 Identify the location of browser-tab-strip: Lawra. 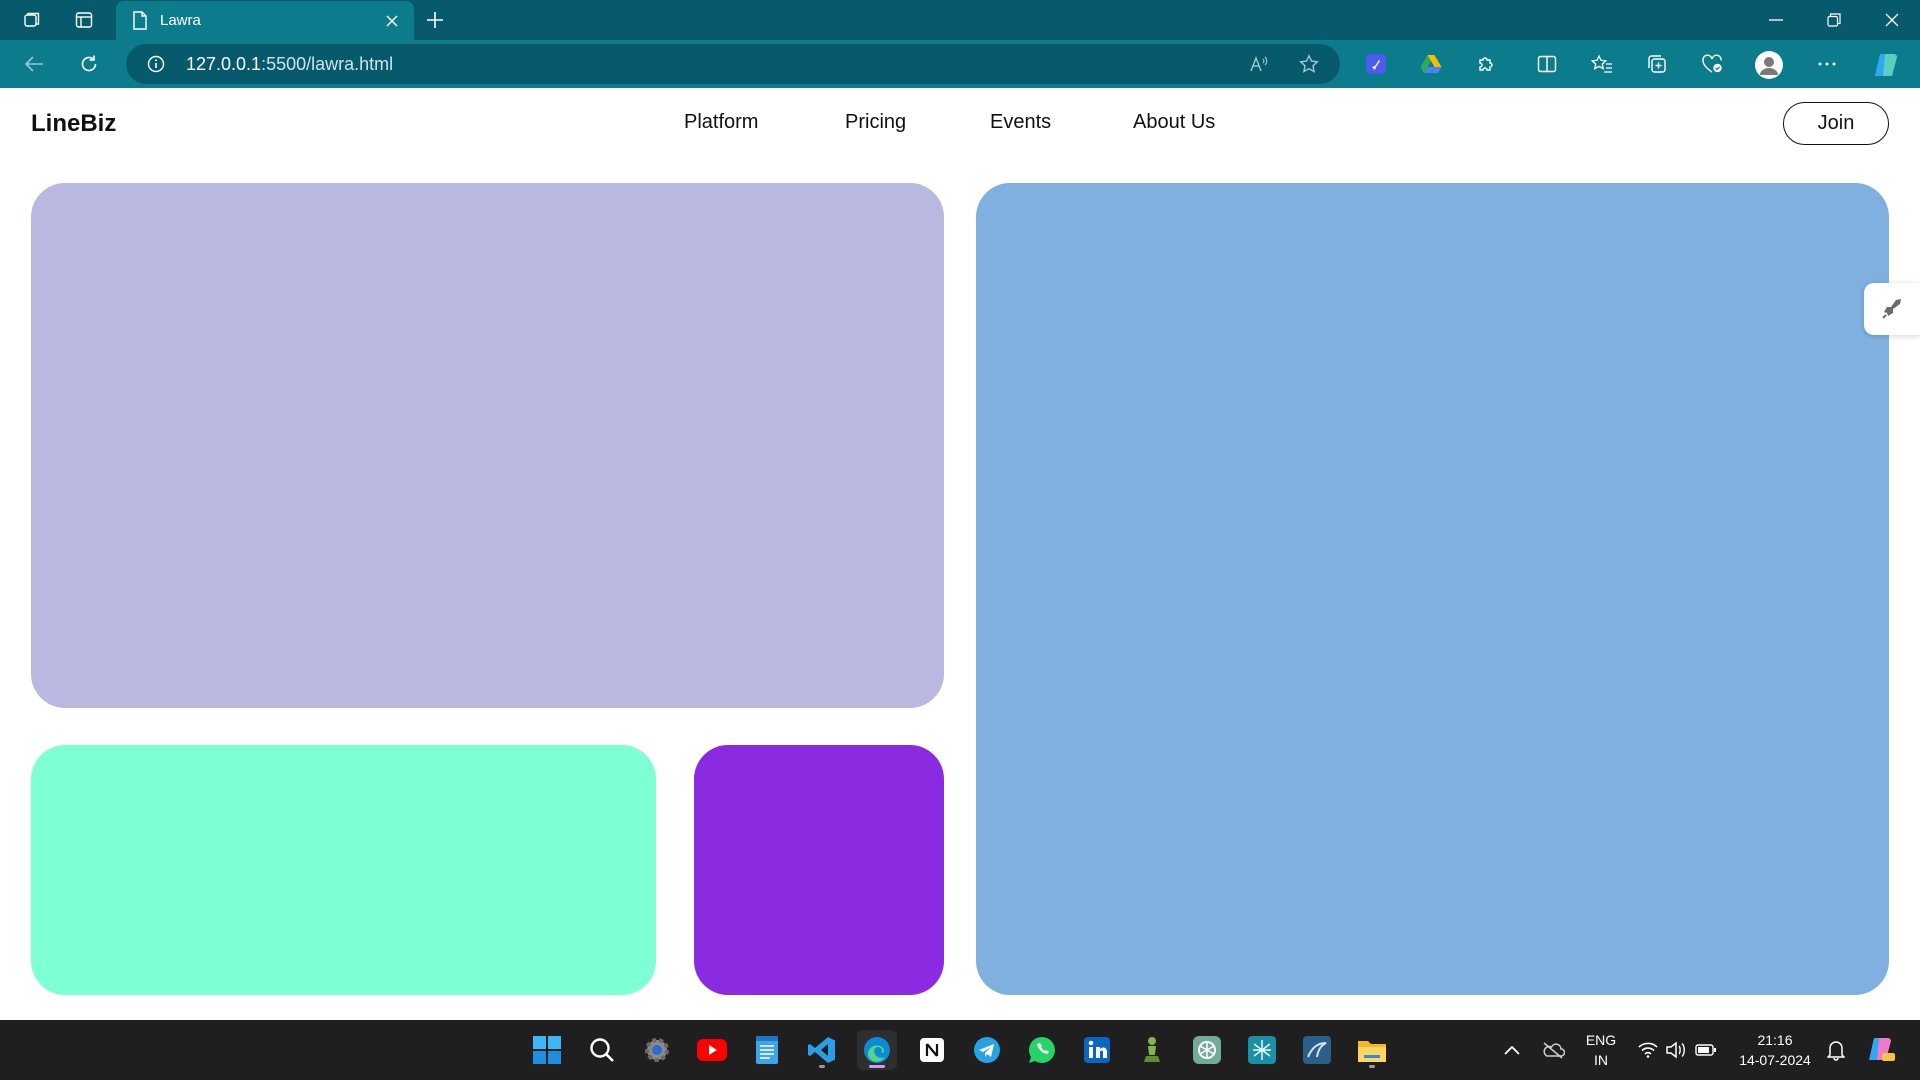
(960, 20).